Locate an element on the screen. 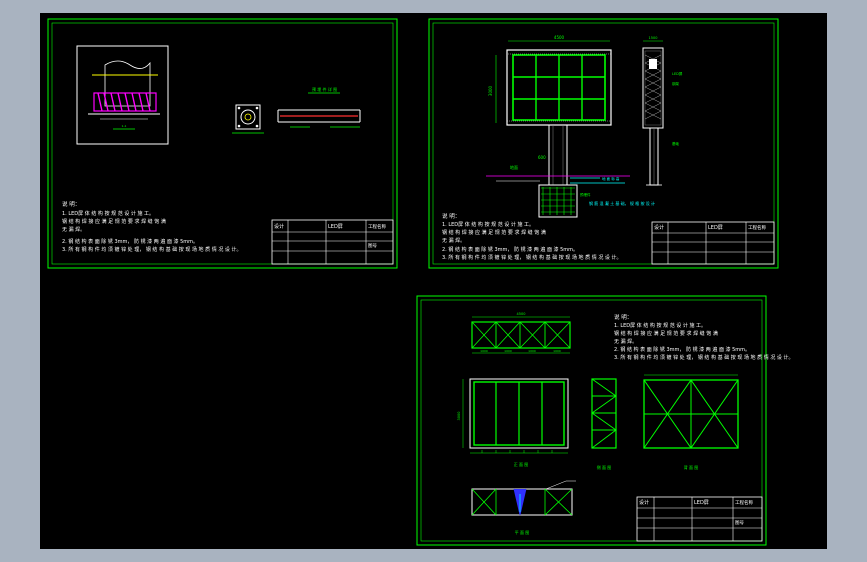  label-embedded: 预埋件 is located at coordinates (585, 194).